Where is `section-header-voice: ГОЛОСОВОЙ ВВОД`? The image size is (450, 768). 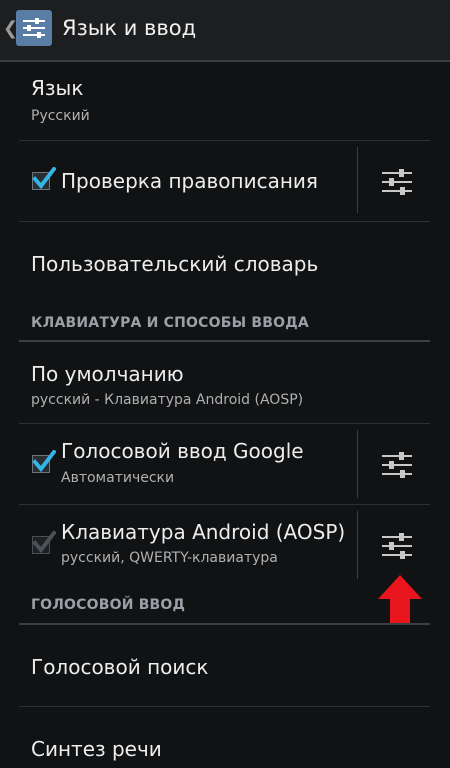 section-header-voice: ГОЛОСОВОЙ ВВОД is located at coordinates (108, 605).